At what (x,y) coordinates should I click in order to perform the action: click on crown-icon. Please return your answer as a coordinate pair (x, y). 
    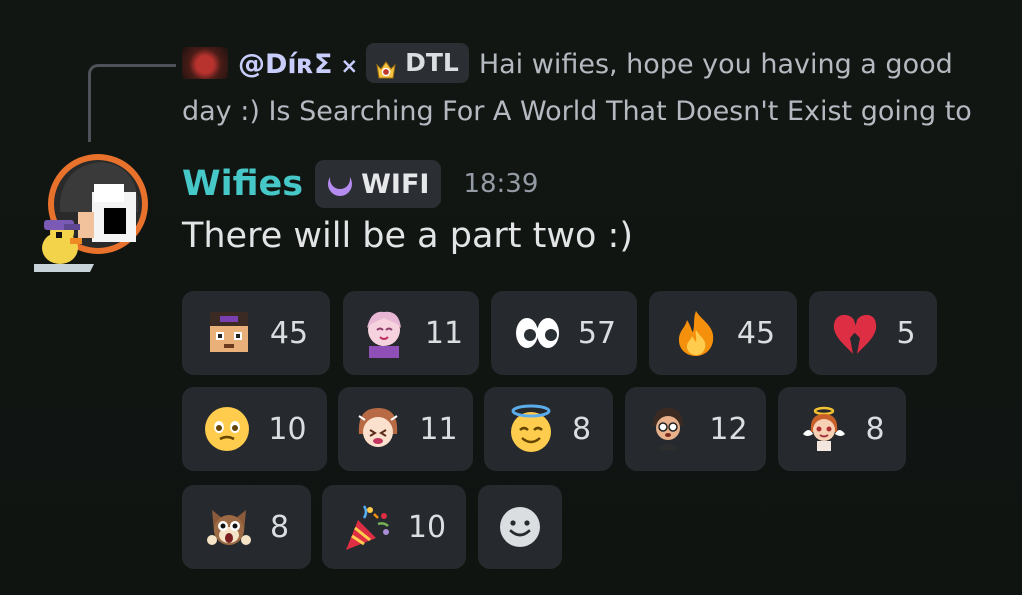
    Looking at the image, I should click on (386, 64).